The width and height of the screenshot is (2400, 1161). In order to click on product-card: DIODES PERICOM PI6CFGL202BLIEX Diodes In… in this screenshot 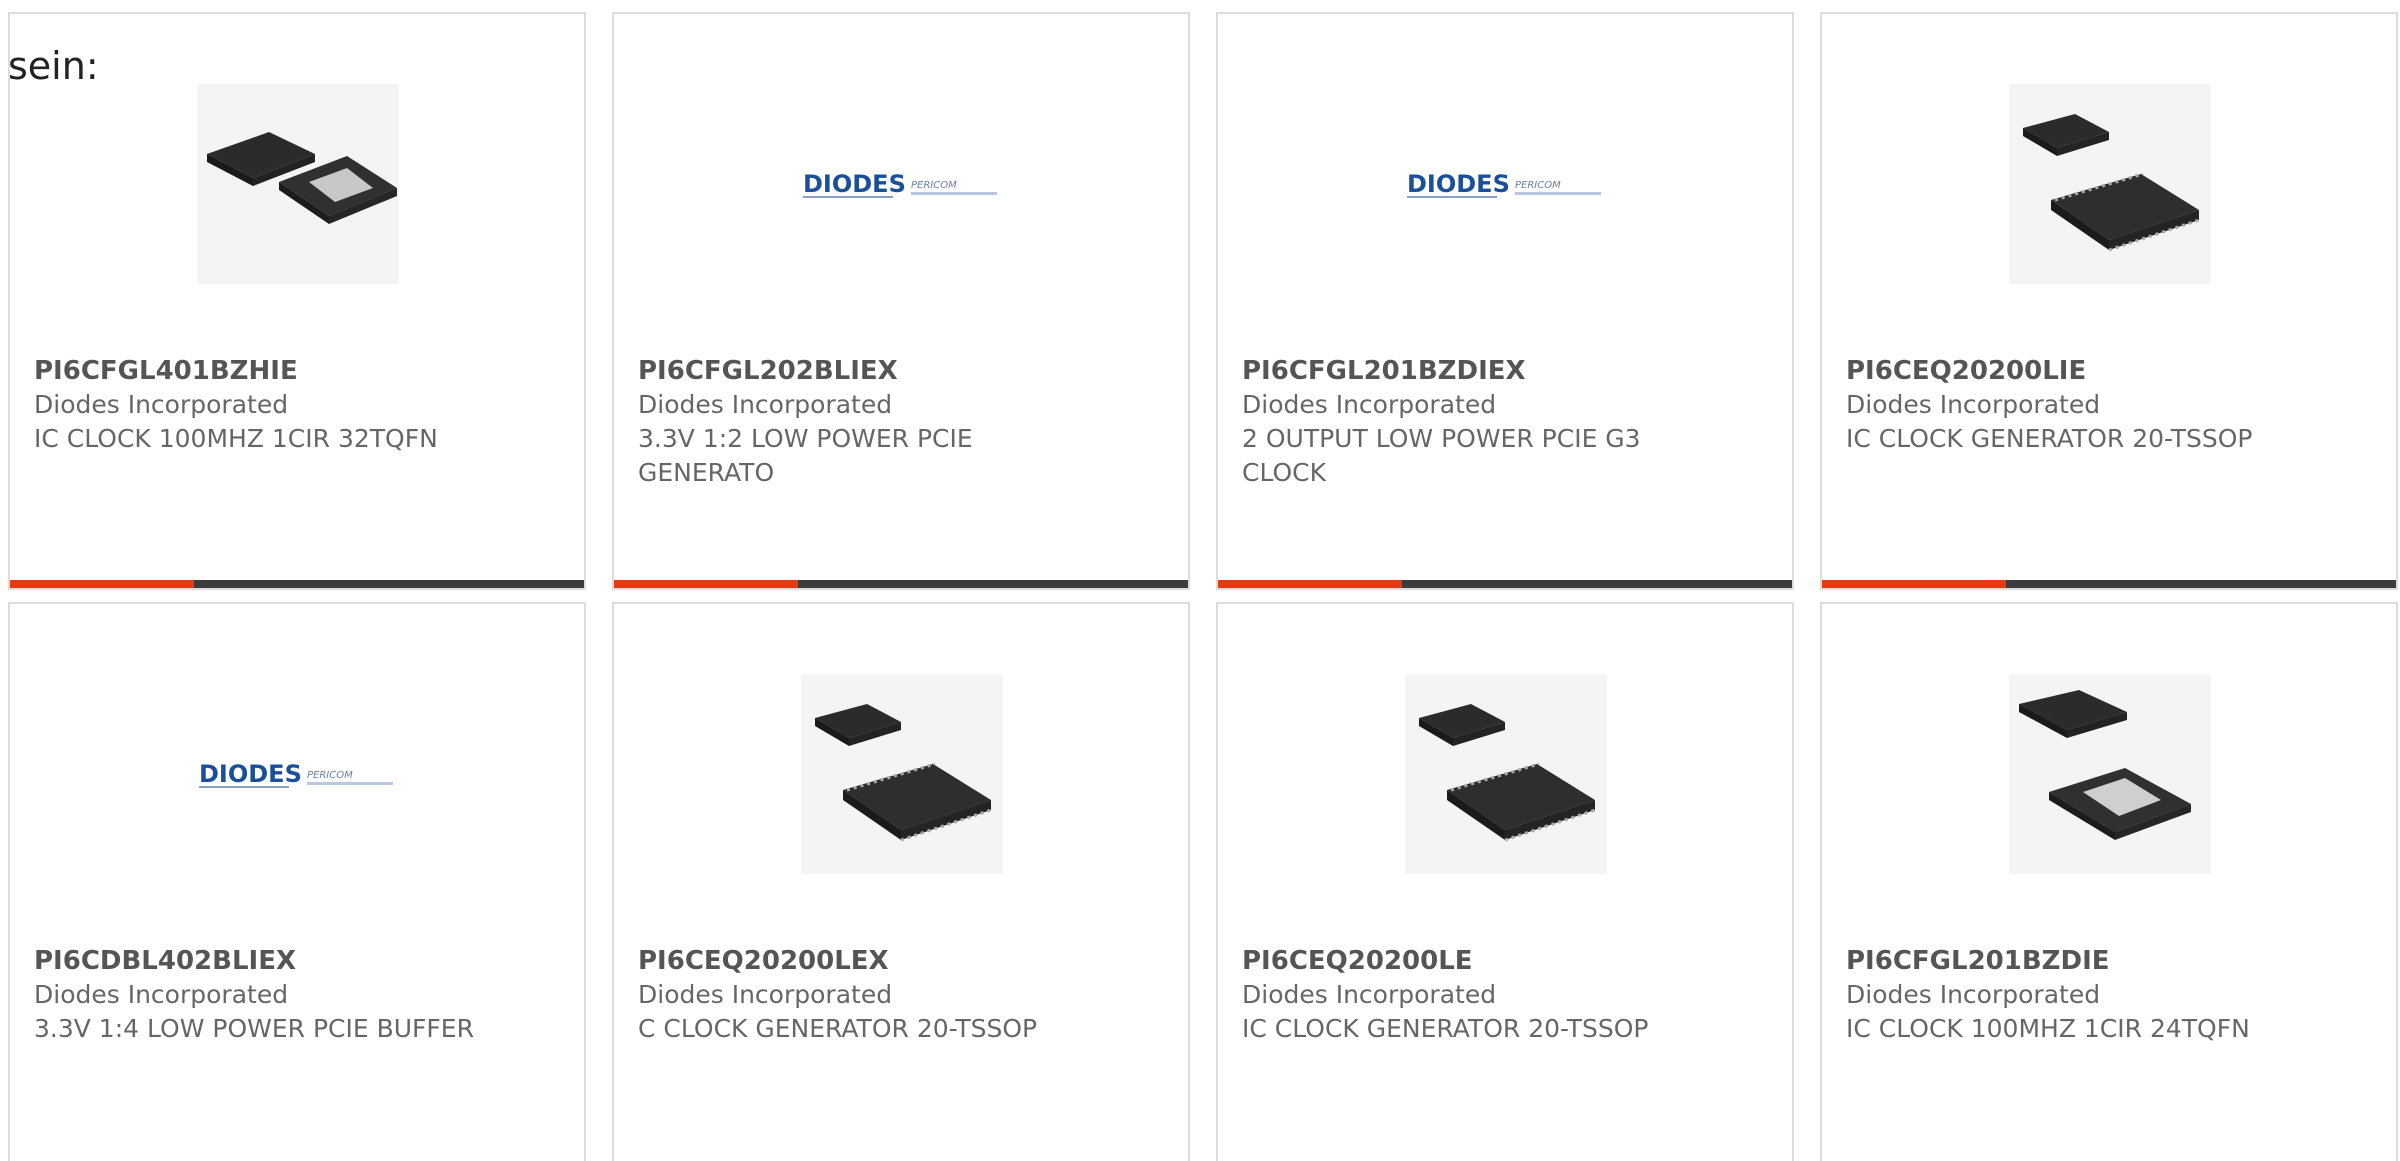, I will do `click(901, 301)`.